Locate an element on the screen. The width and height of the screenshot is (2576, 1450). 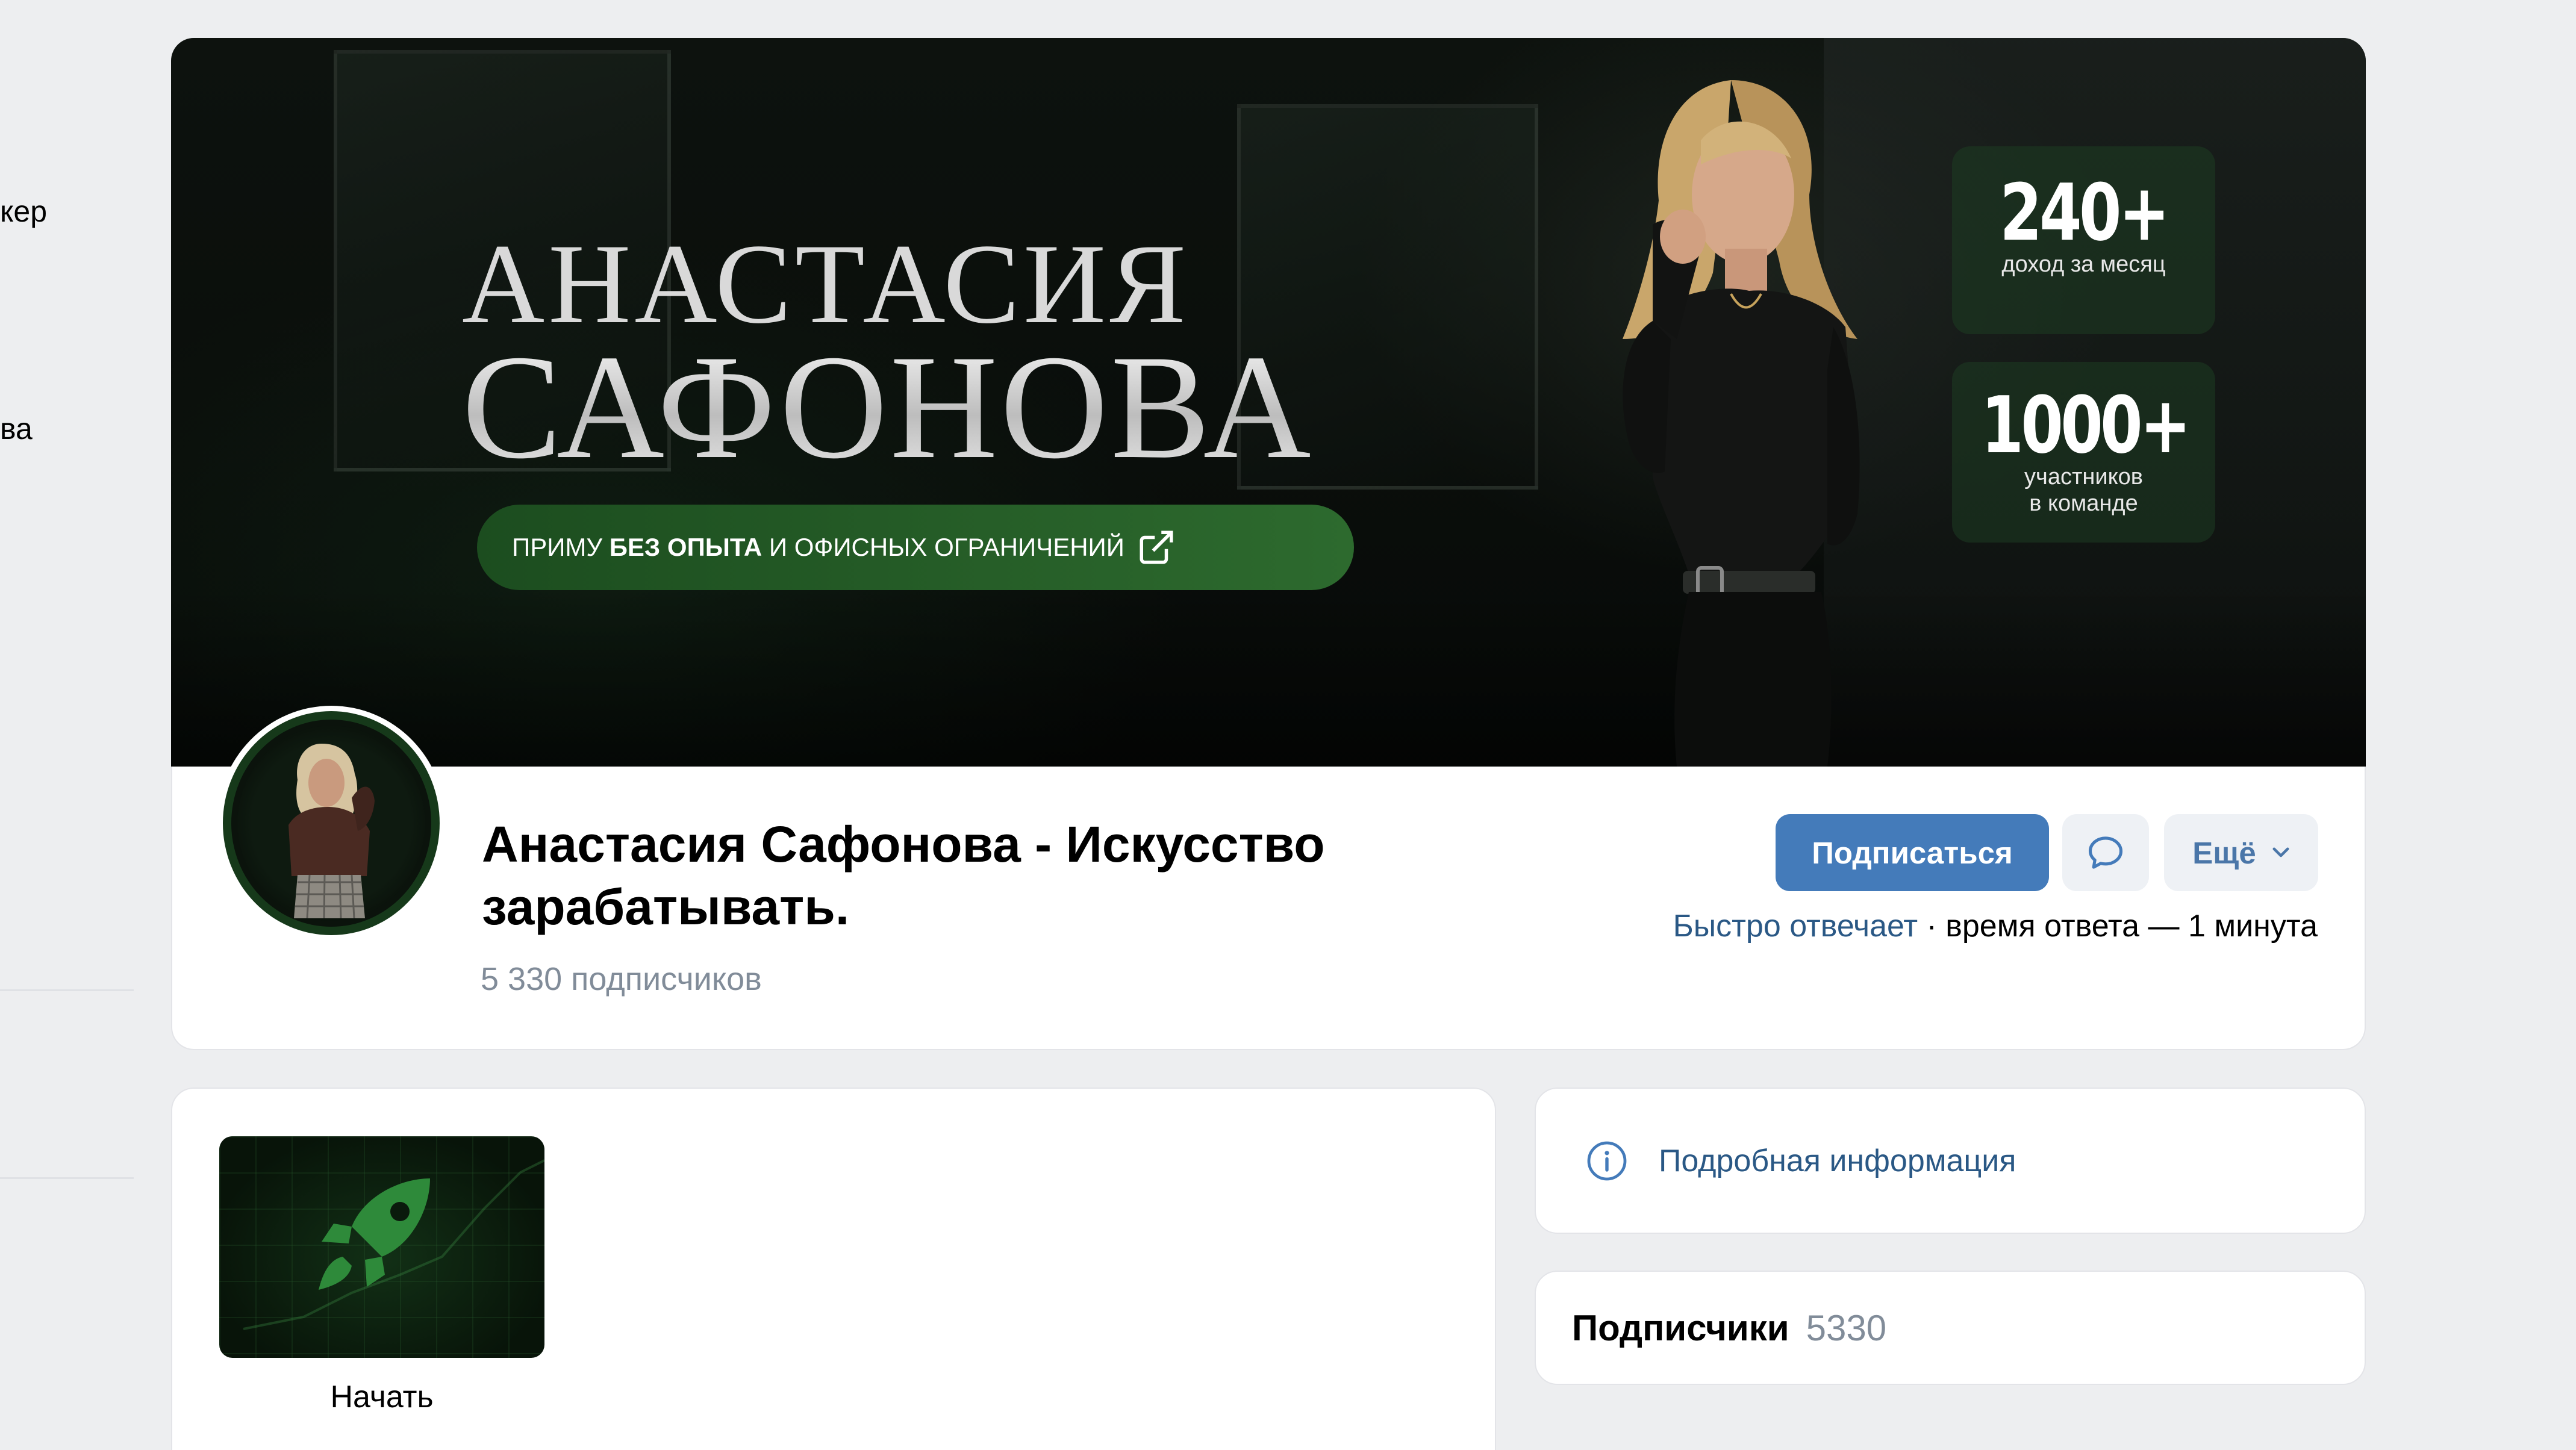
cover-tagline: ПРИМУ БЕЗ ОПЫТА И ОФИСНЫХ ОГРАНИЧЕНИЙ is located at coordinates (915, 547).